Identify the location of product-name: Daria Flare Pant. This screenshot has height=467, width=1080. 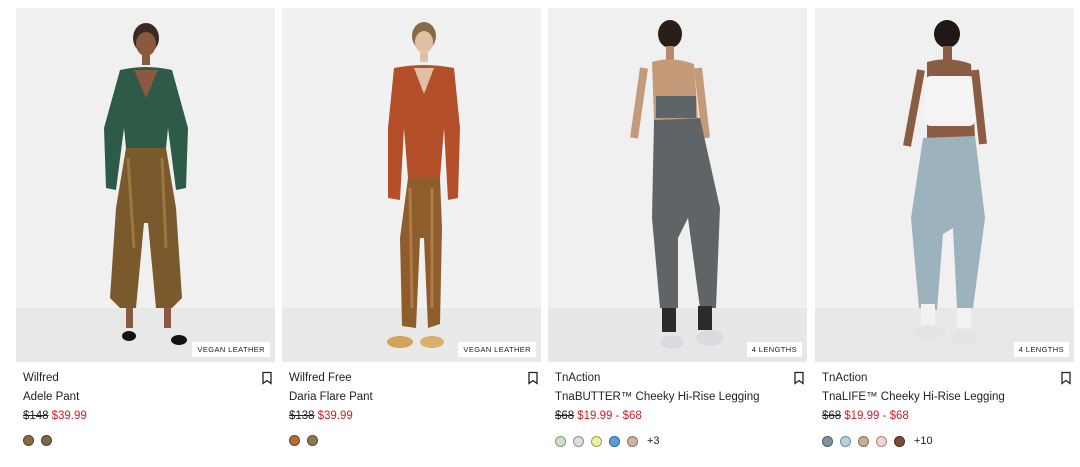
(331, 397).